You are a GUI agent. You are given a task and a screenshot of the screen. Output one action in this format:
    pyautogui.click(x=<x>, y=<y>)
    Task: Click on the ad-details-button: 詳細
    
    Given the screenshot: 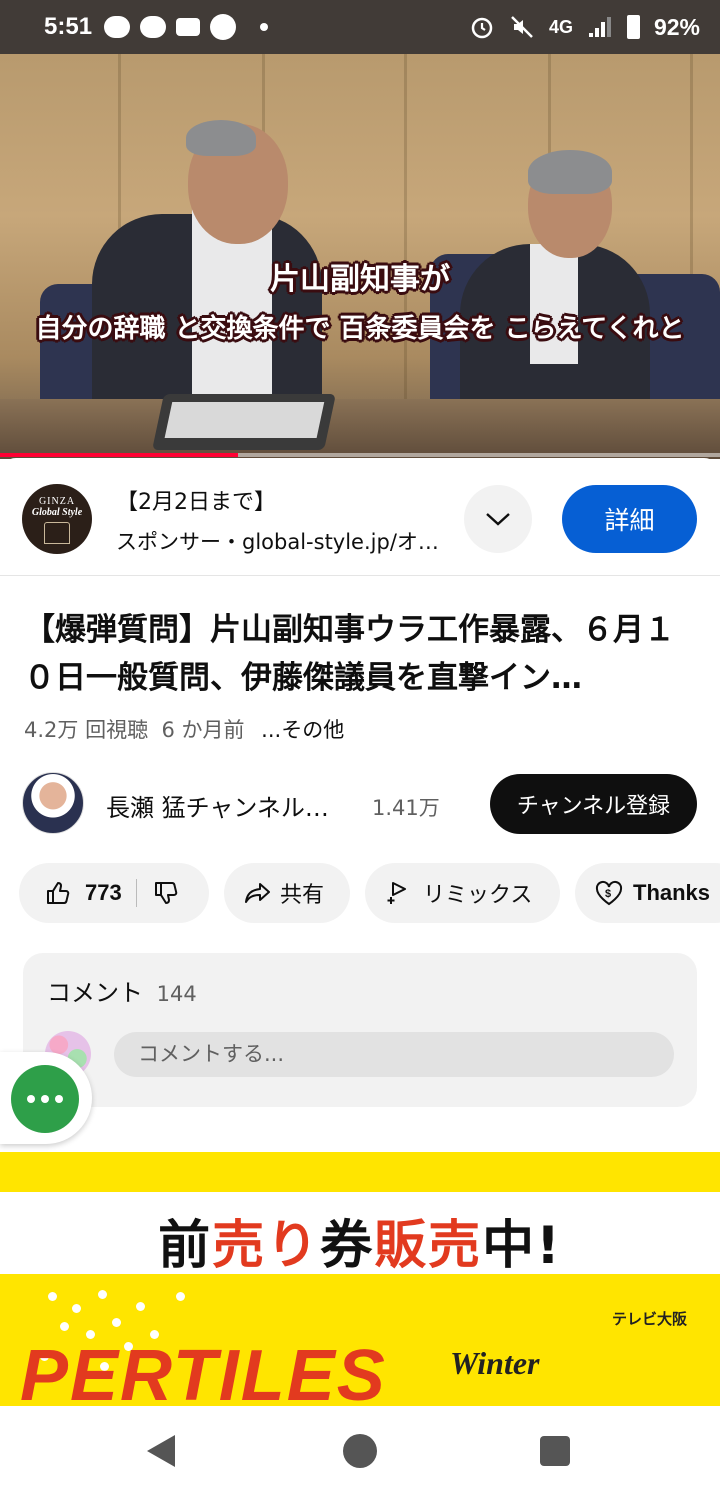 What is the action you would take?
    pyautogui.click(x=629, y=519)
    